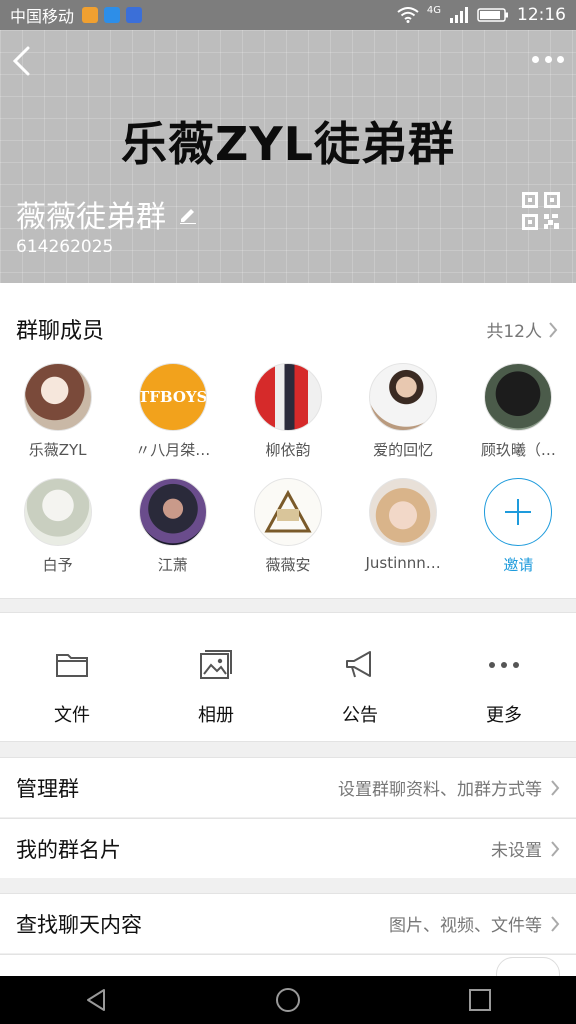 This screenshot has width=576, height=1024. I want to click on album-icon, so click(216, 664).